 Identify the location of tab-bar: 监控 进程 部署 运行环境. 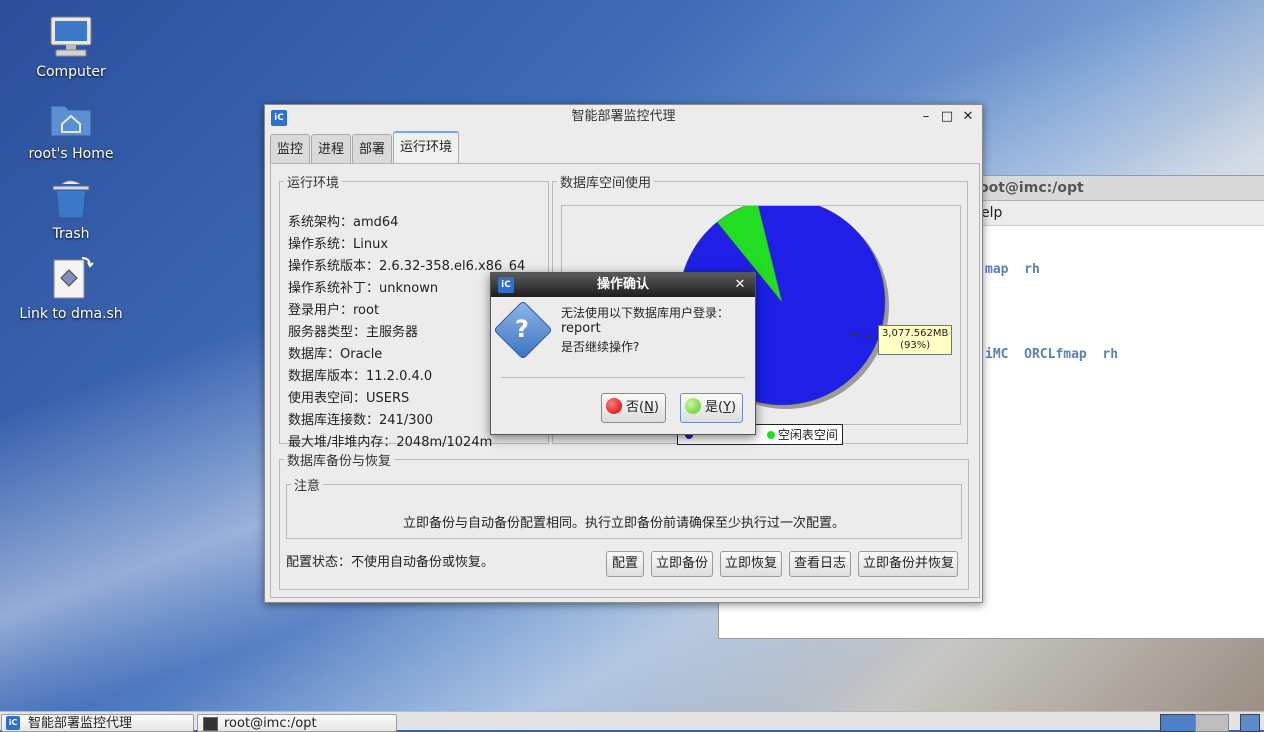
(365, 147).